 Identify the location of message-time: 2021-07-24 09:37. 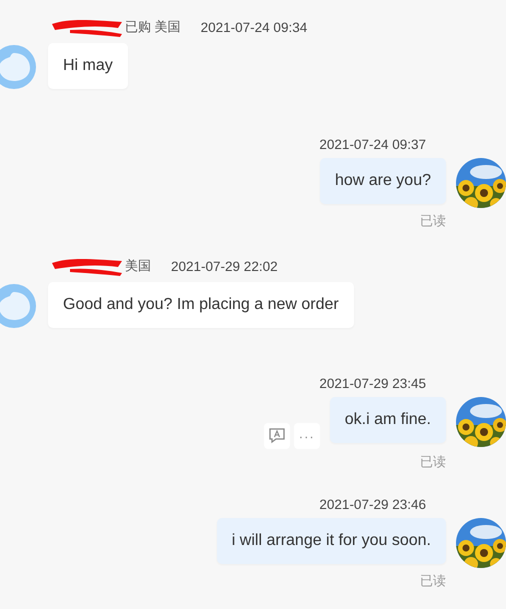
(372, 144).